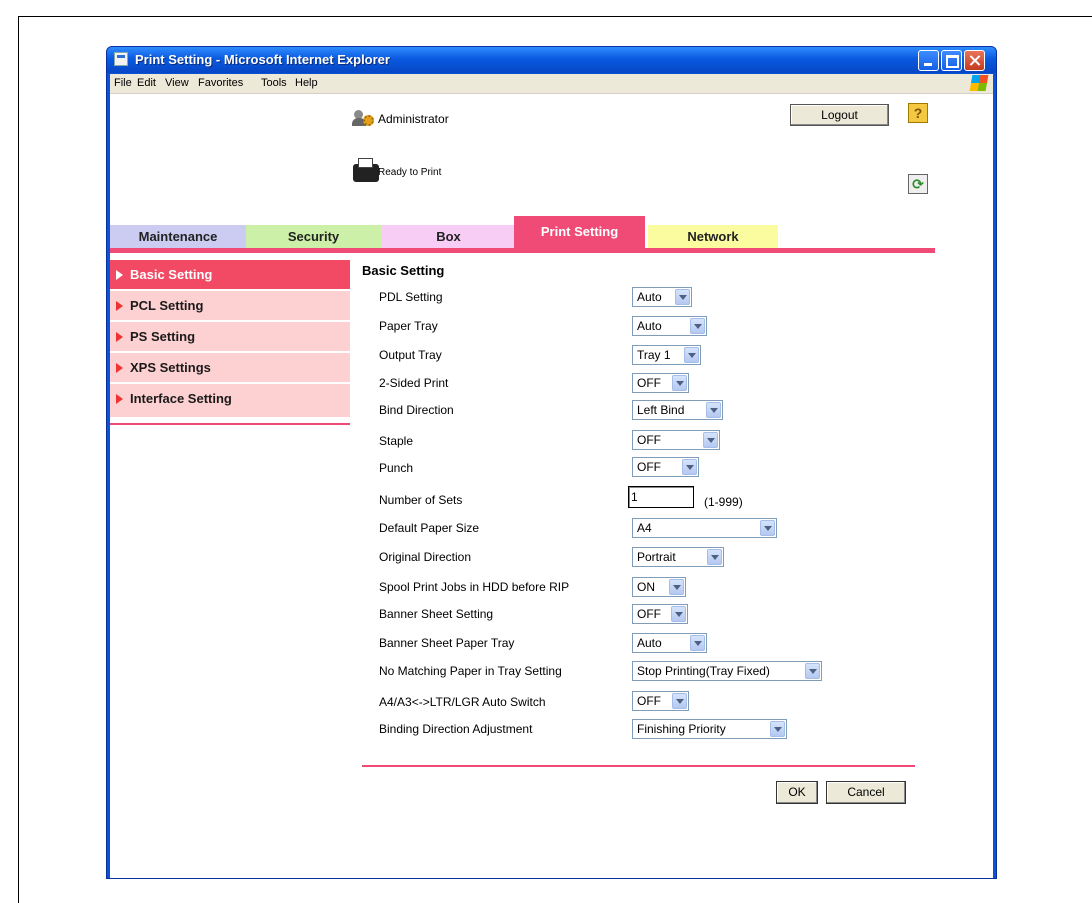 This screenshot has height=903, width=1092. I want to click on setting-label-number-of-sets: Number of Sets, so click(421, 500).